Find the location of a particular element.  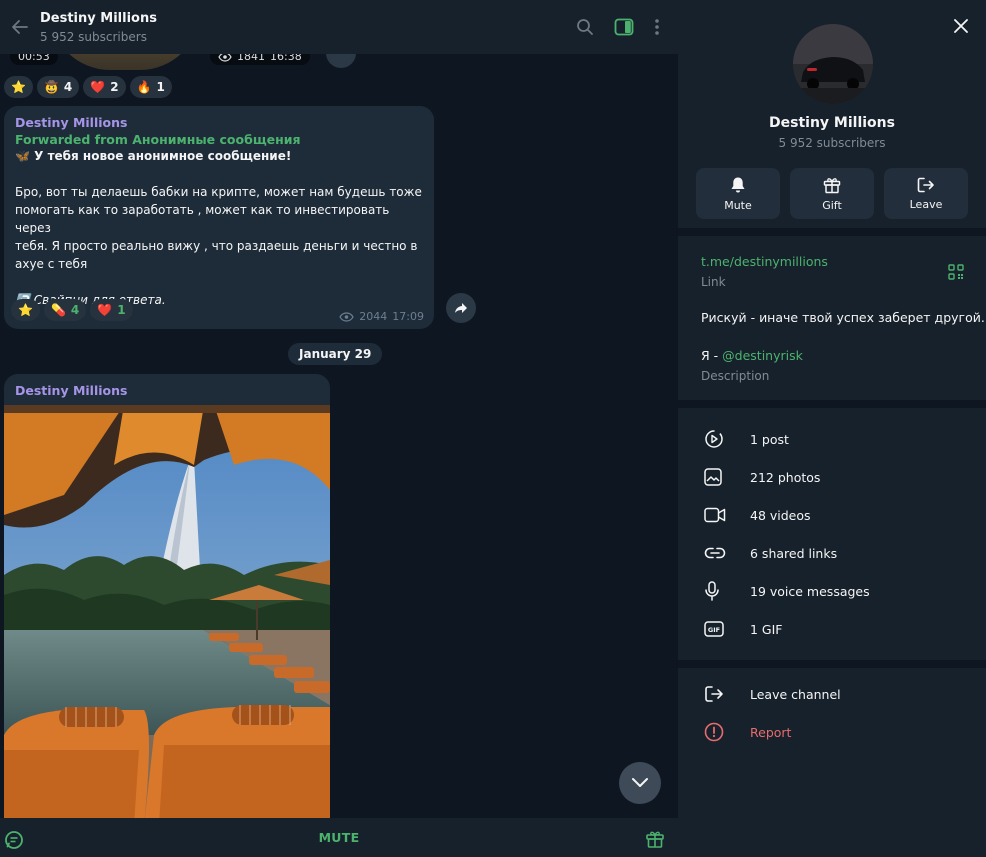

qr-code-icon is located at coordinates (956, 274).